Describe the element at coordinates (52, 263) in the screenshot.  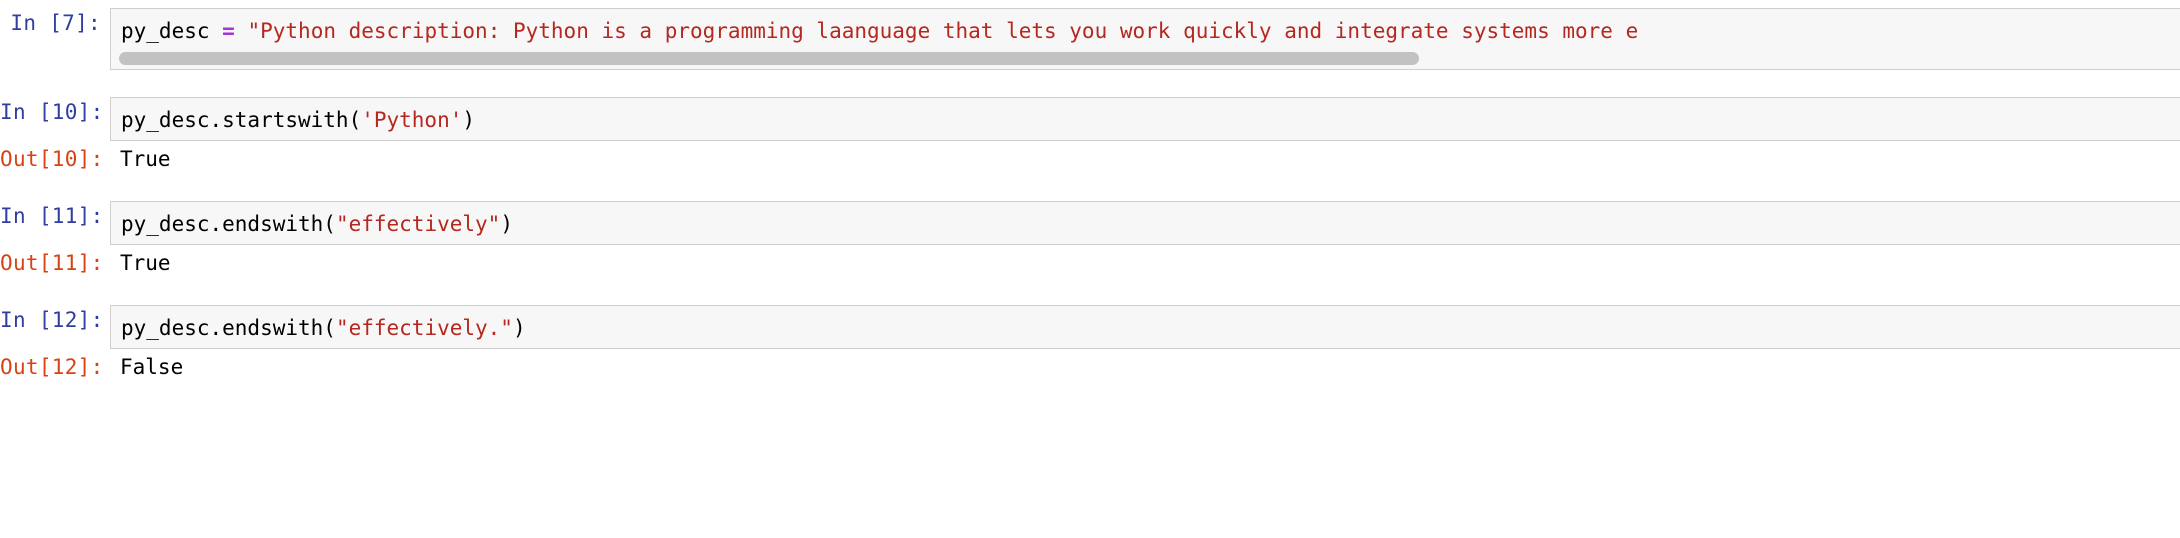
I see `output-prompt-label-11: Out[11]:` at that location.